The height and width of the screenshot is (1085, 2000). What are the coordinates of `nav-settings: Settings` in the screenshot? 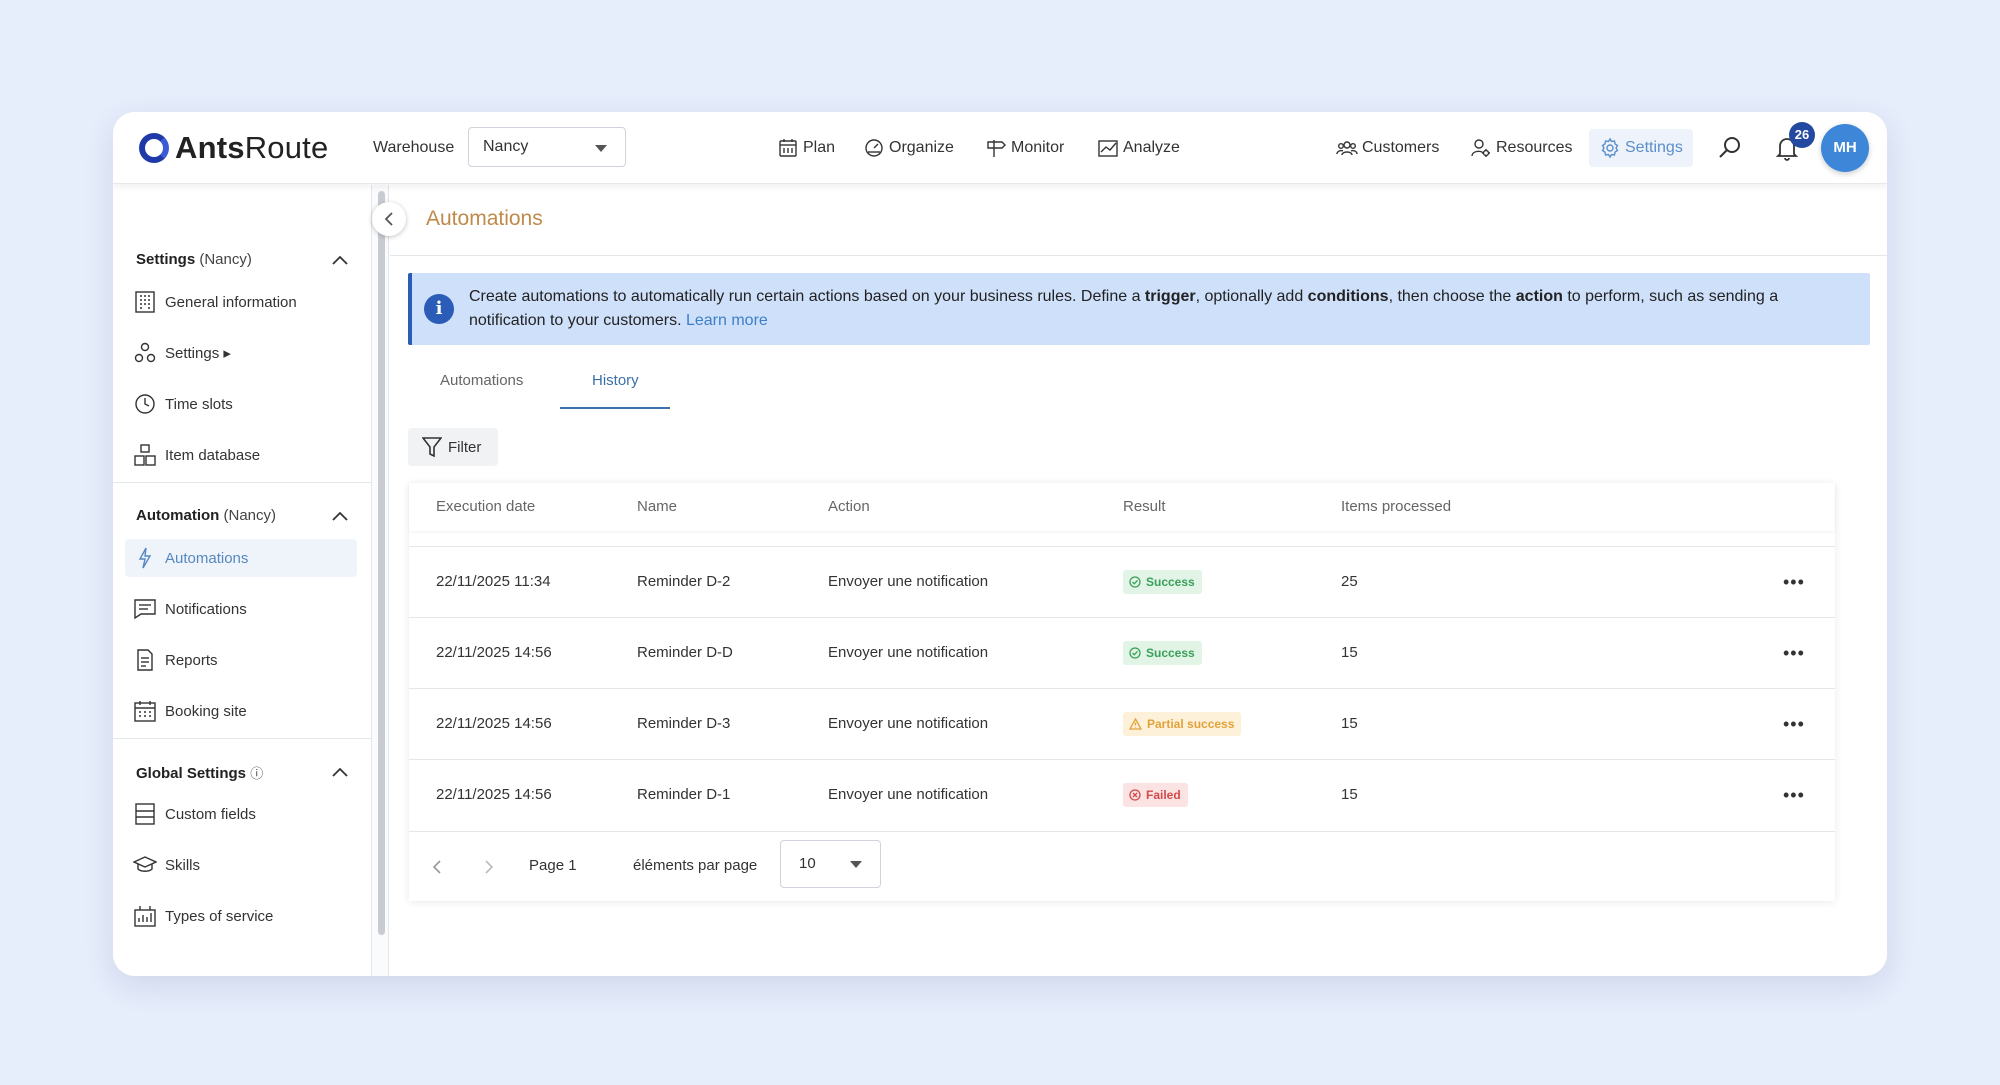 It's located at (1641, 148).